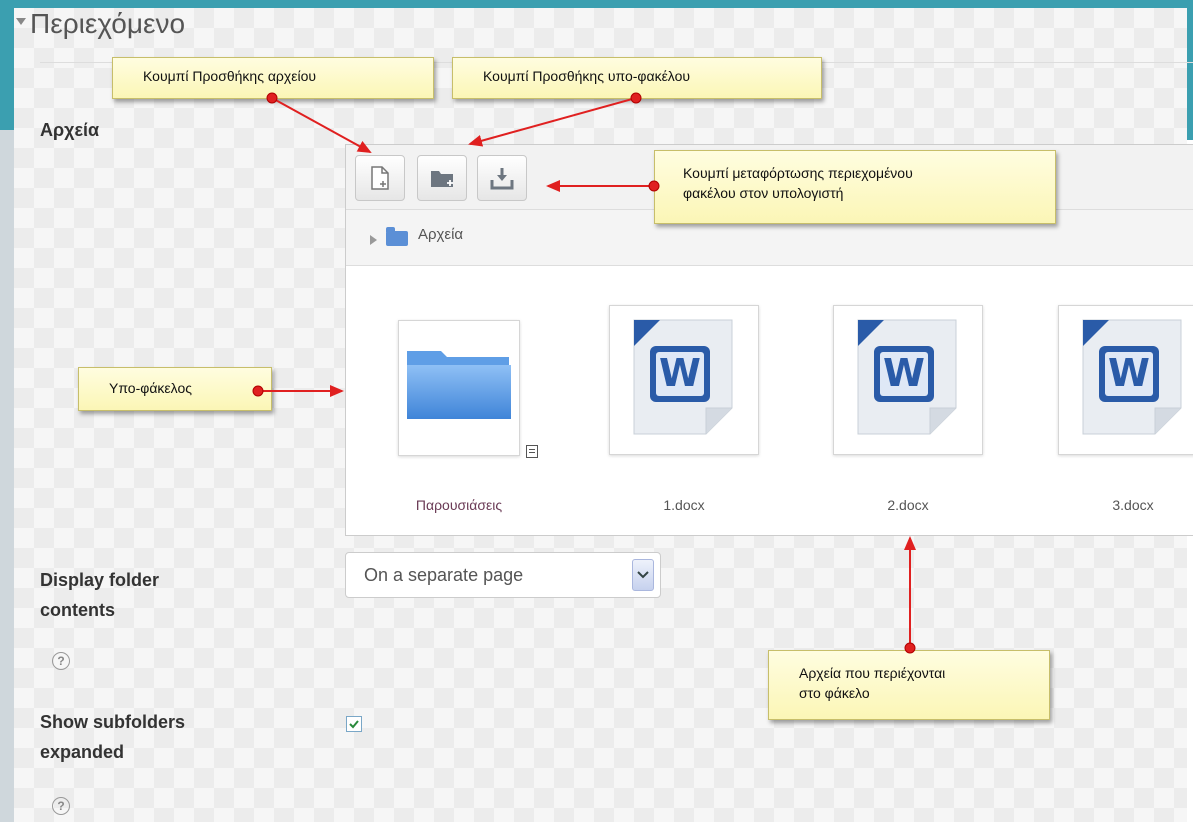 The image size is (1193, 822). What do you see at coordinates (684, 505) in the screenshot?
I see `file-name: 1.docx` at bounding box center [684, 505].